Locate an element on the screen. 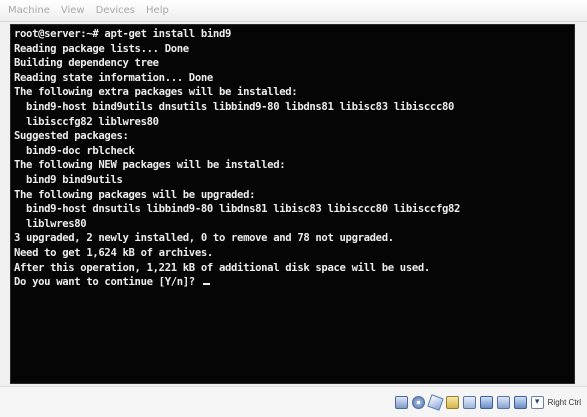  keyboard-capture-icon: ▾ is located at coordinates (537, 402).